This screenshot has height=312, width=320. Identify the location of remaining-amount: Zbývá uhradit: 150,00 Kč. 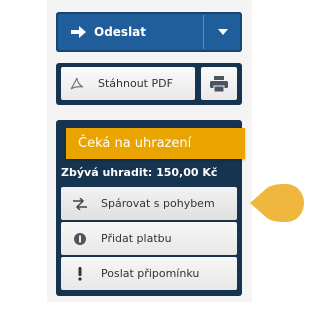
(139, 172).